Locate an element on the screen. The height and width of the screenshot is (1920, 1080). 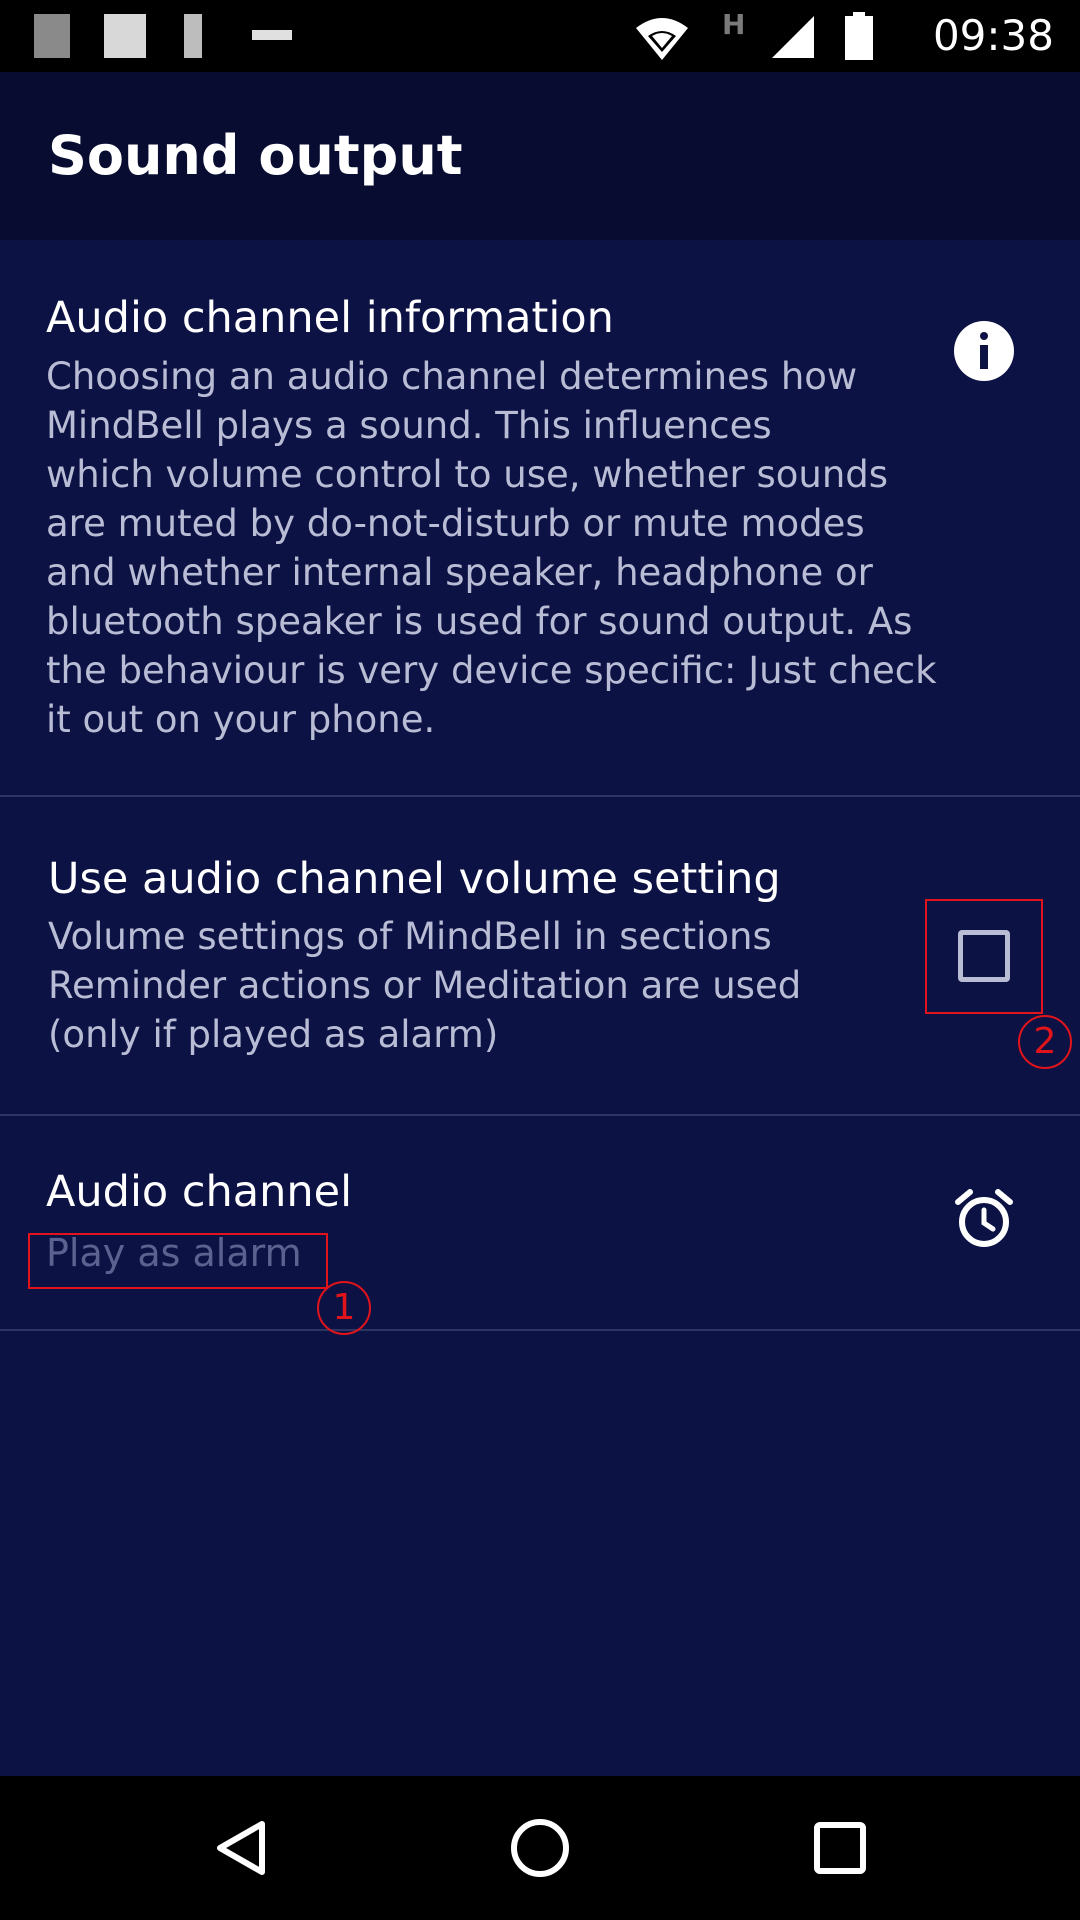
info-icon is located at coordinates (984, 351).